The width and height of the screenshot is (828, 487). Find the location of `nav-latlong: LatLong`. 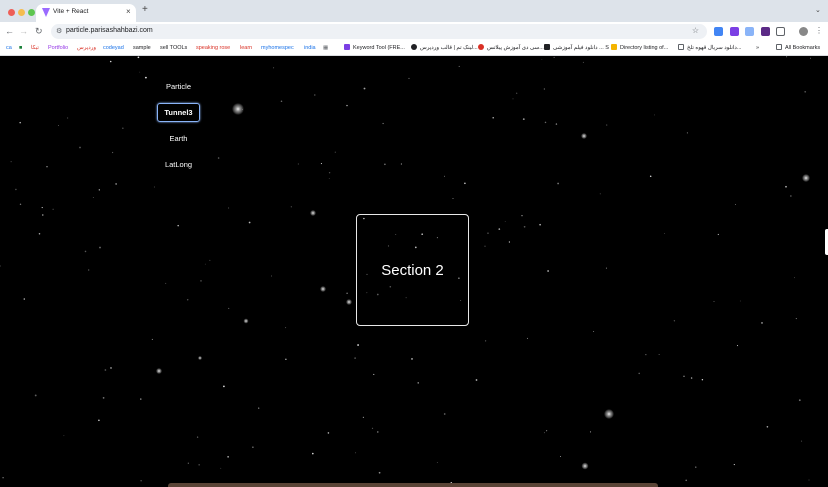

nav-latlong: LatLong is located at coordinates (178, 164).